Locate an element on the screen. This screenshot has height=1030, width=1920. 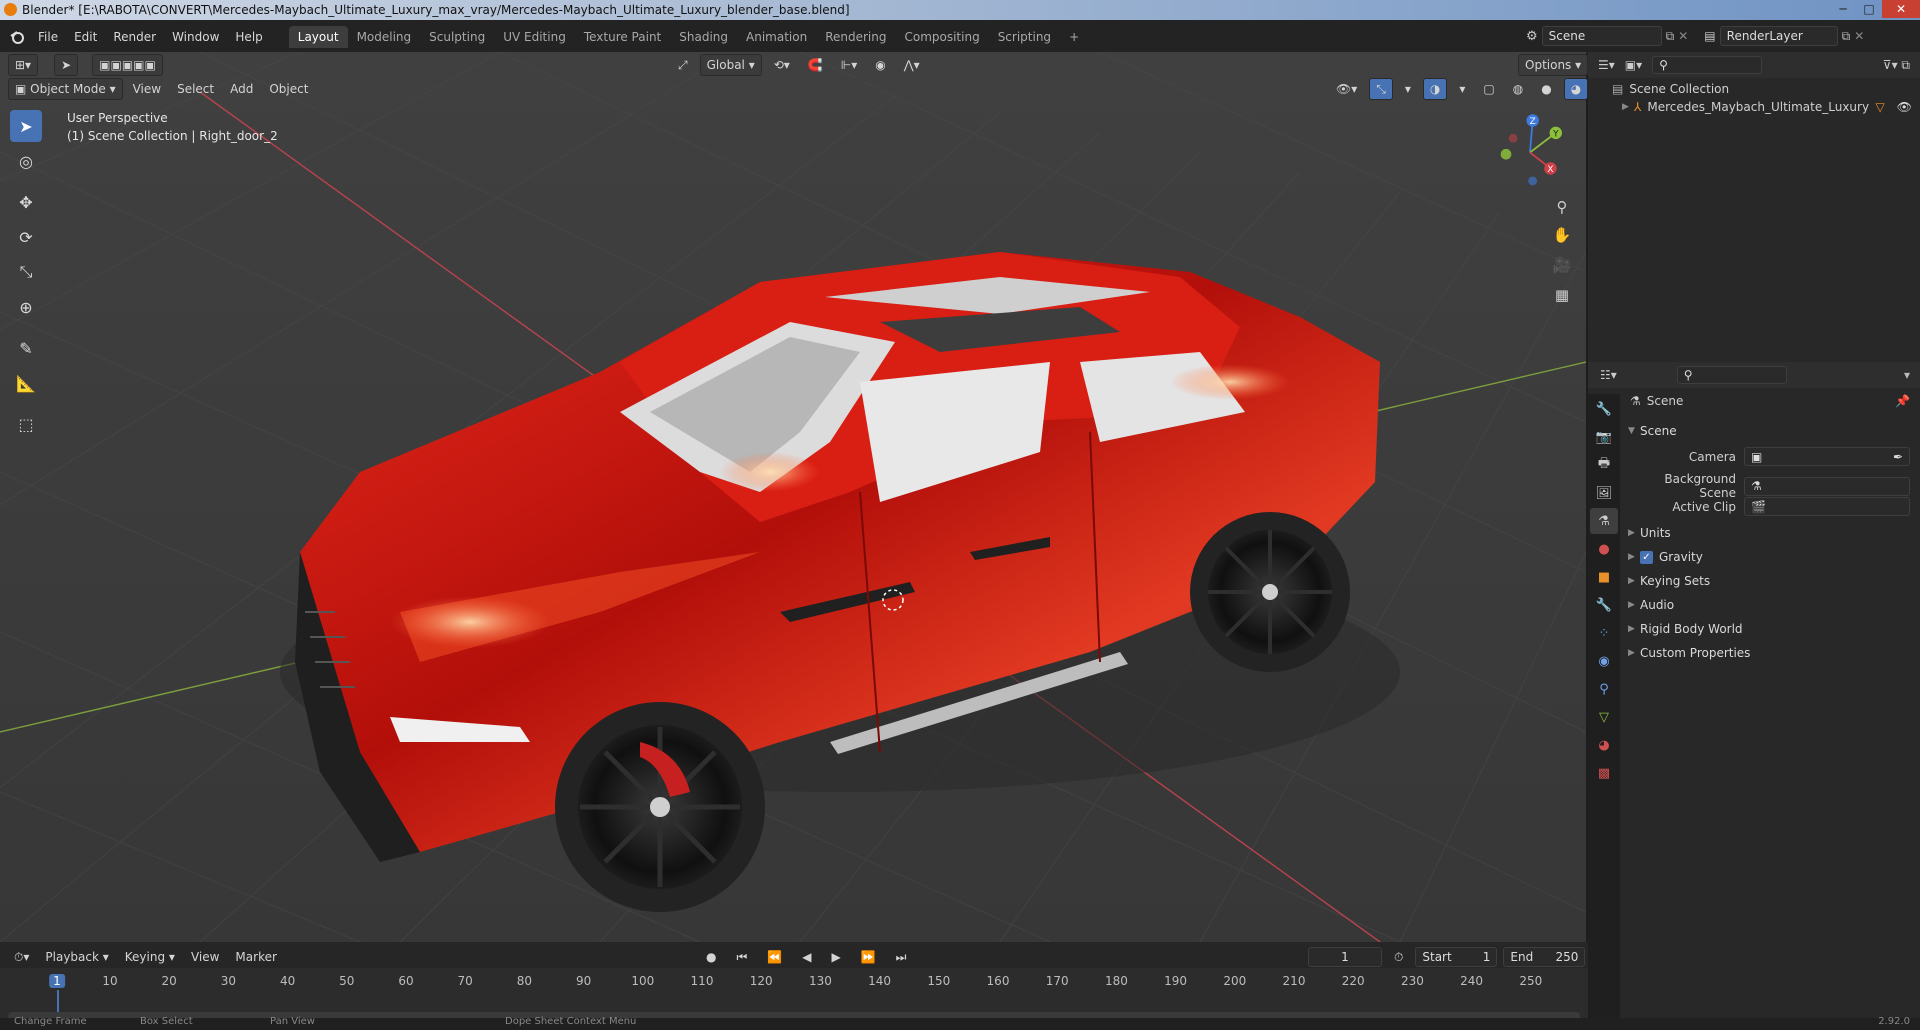
scene-tab-icon: ⚗ is located at coordinates (1604, 521).